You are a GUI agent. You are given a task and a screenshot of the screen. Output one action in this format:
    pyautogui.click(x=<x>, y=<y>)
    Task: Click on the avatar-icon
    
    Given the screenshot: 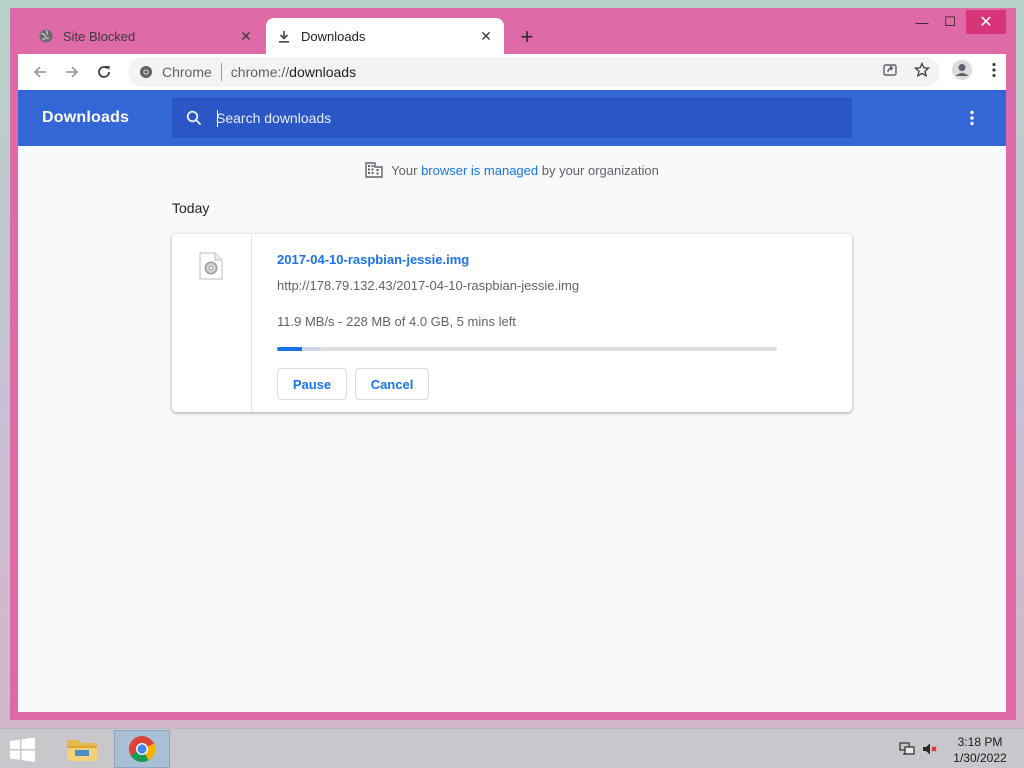 What is the action you would take?
    pyautogui.click(x=962, y=70)
    